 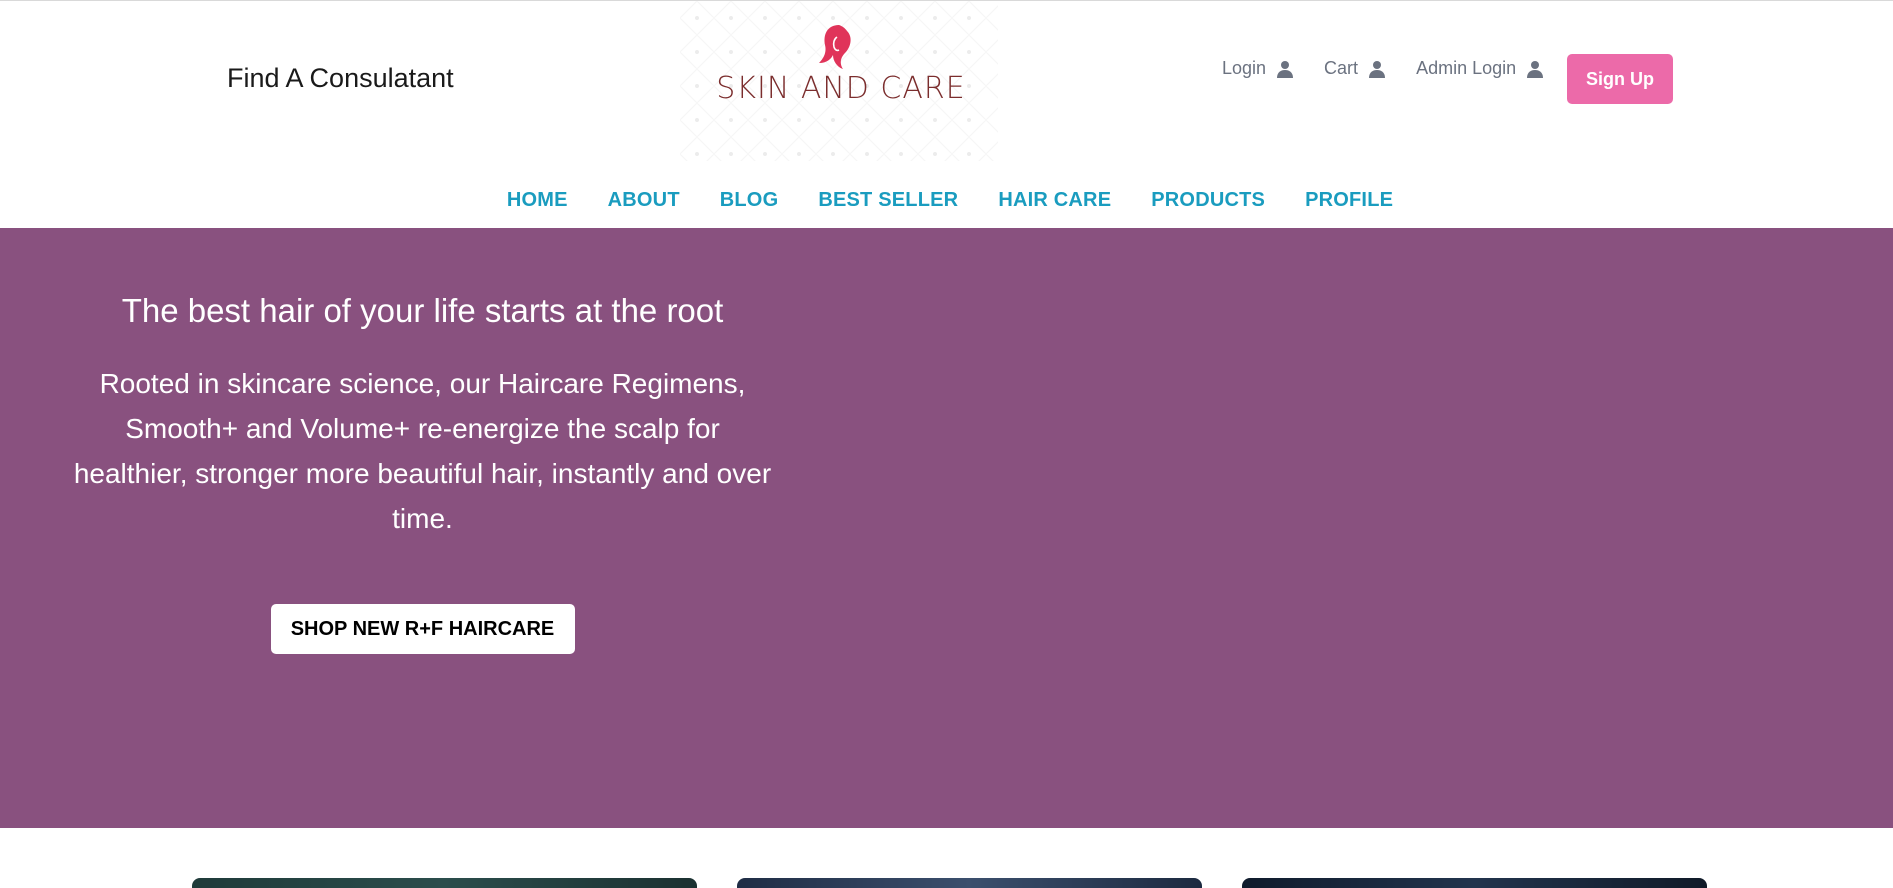 What do you see at coordinates (1054, 200) in the screenshot?
I see `nav-item-hair-care: HAIR CARE` at bounding box center [1054, 200].